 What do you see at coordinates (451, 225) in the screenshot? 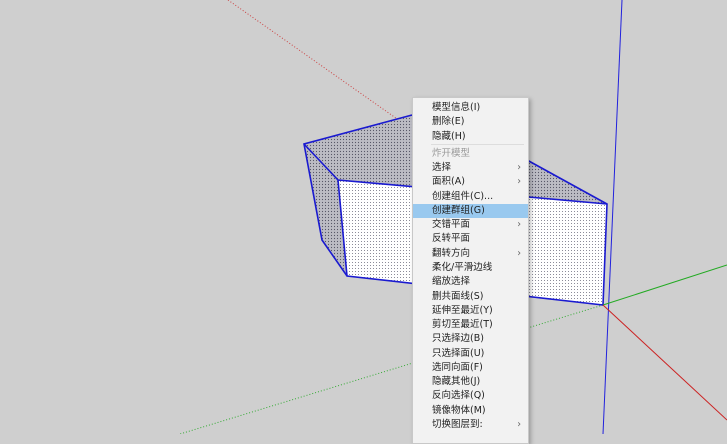
I see `menu-item-label: 交错平面` at bounding box center [451, 225].